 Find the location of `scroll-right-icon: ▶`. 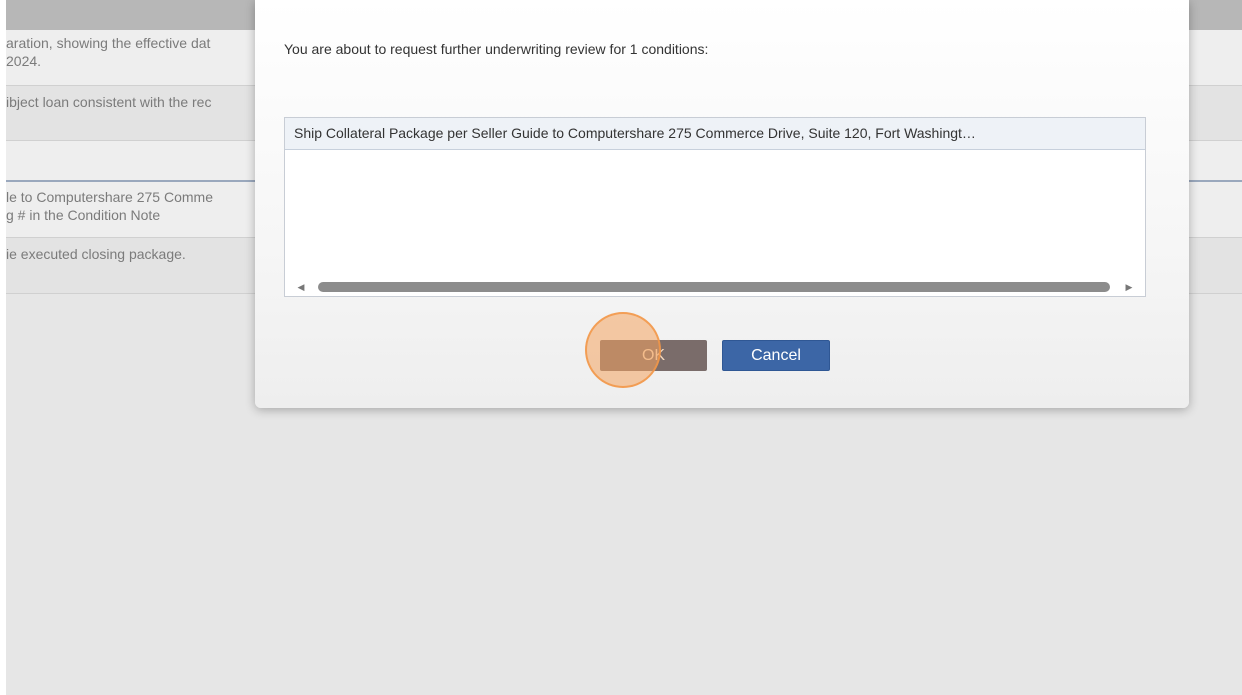

scroll-right-icon: ▶ is located at coordinates (1129, 287).